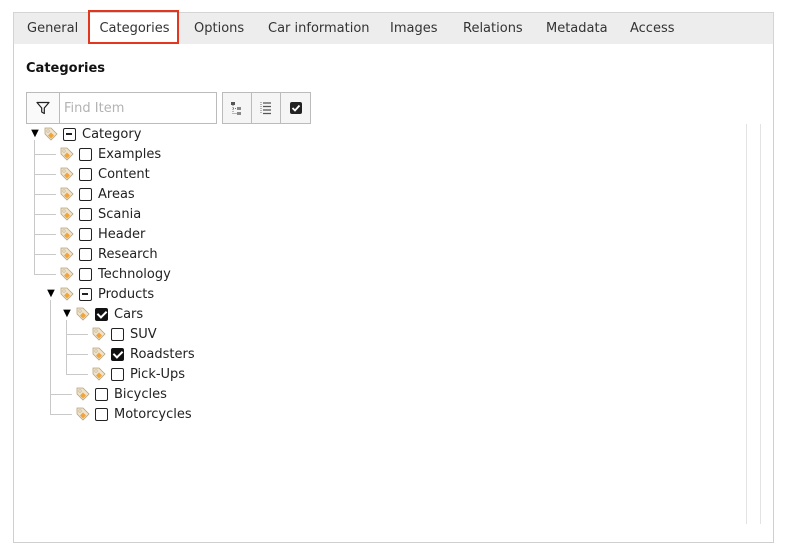  Describe the element at coordinates (52, 29) in the screenshot. I see `tab-general: General` at that location.